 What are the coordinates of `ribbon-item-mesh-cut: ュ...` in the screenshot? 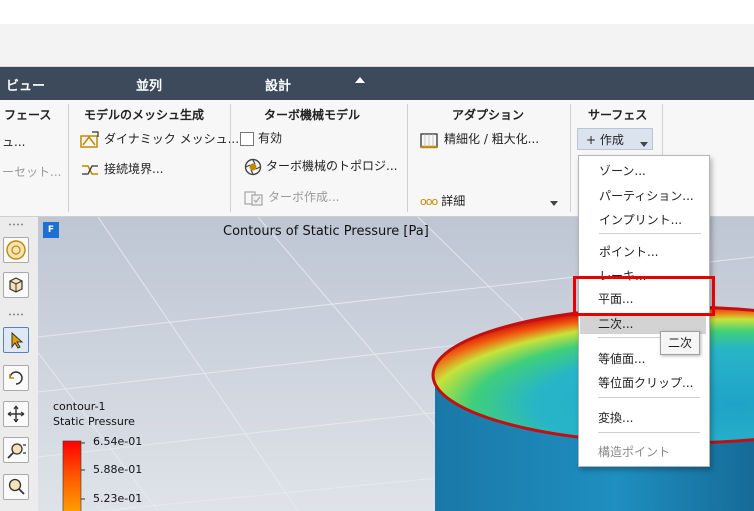 It's located at (13, 141).